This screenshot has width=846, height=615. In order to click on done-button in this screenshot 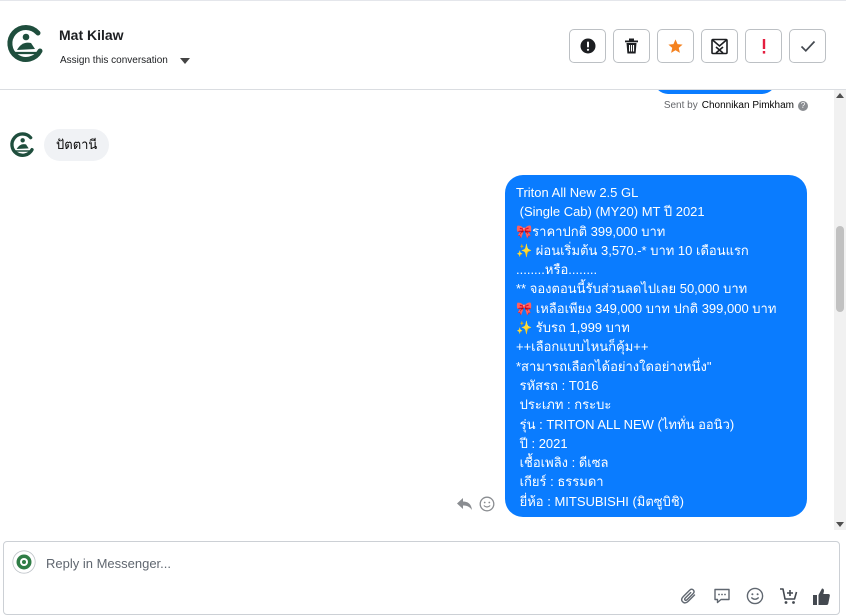, I will do `click(807, 46)`.